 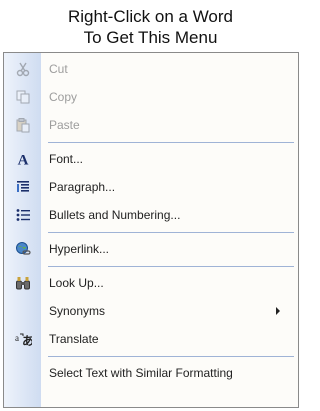 I want to click on menu-item-cut: Cut, so click(x=151, y=69).